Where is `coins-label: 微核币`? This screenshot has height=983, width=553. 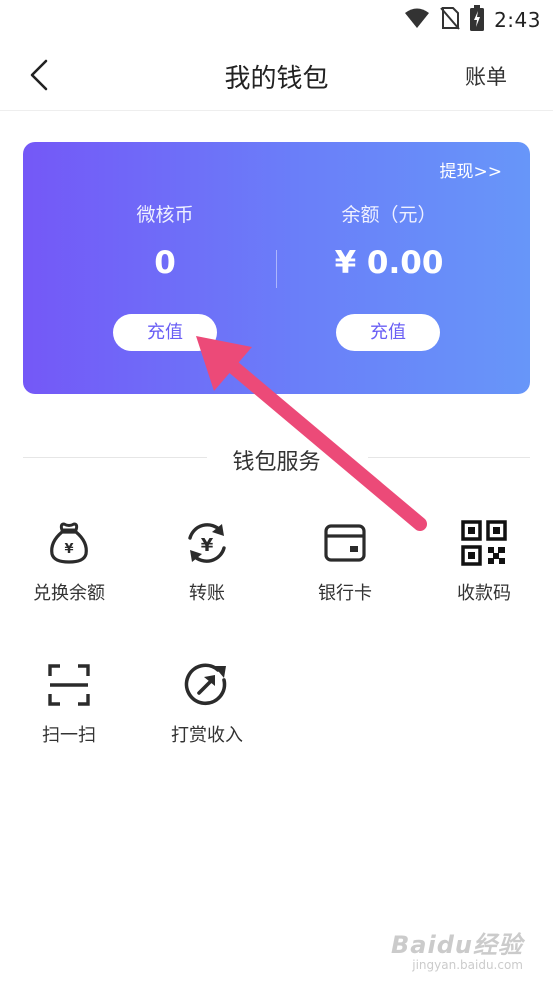 coins-label: 微核币 is located at coordinates (165, 215).